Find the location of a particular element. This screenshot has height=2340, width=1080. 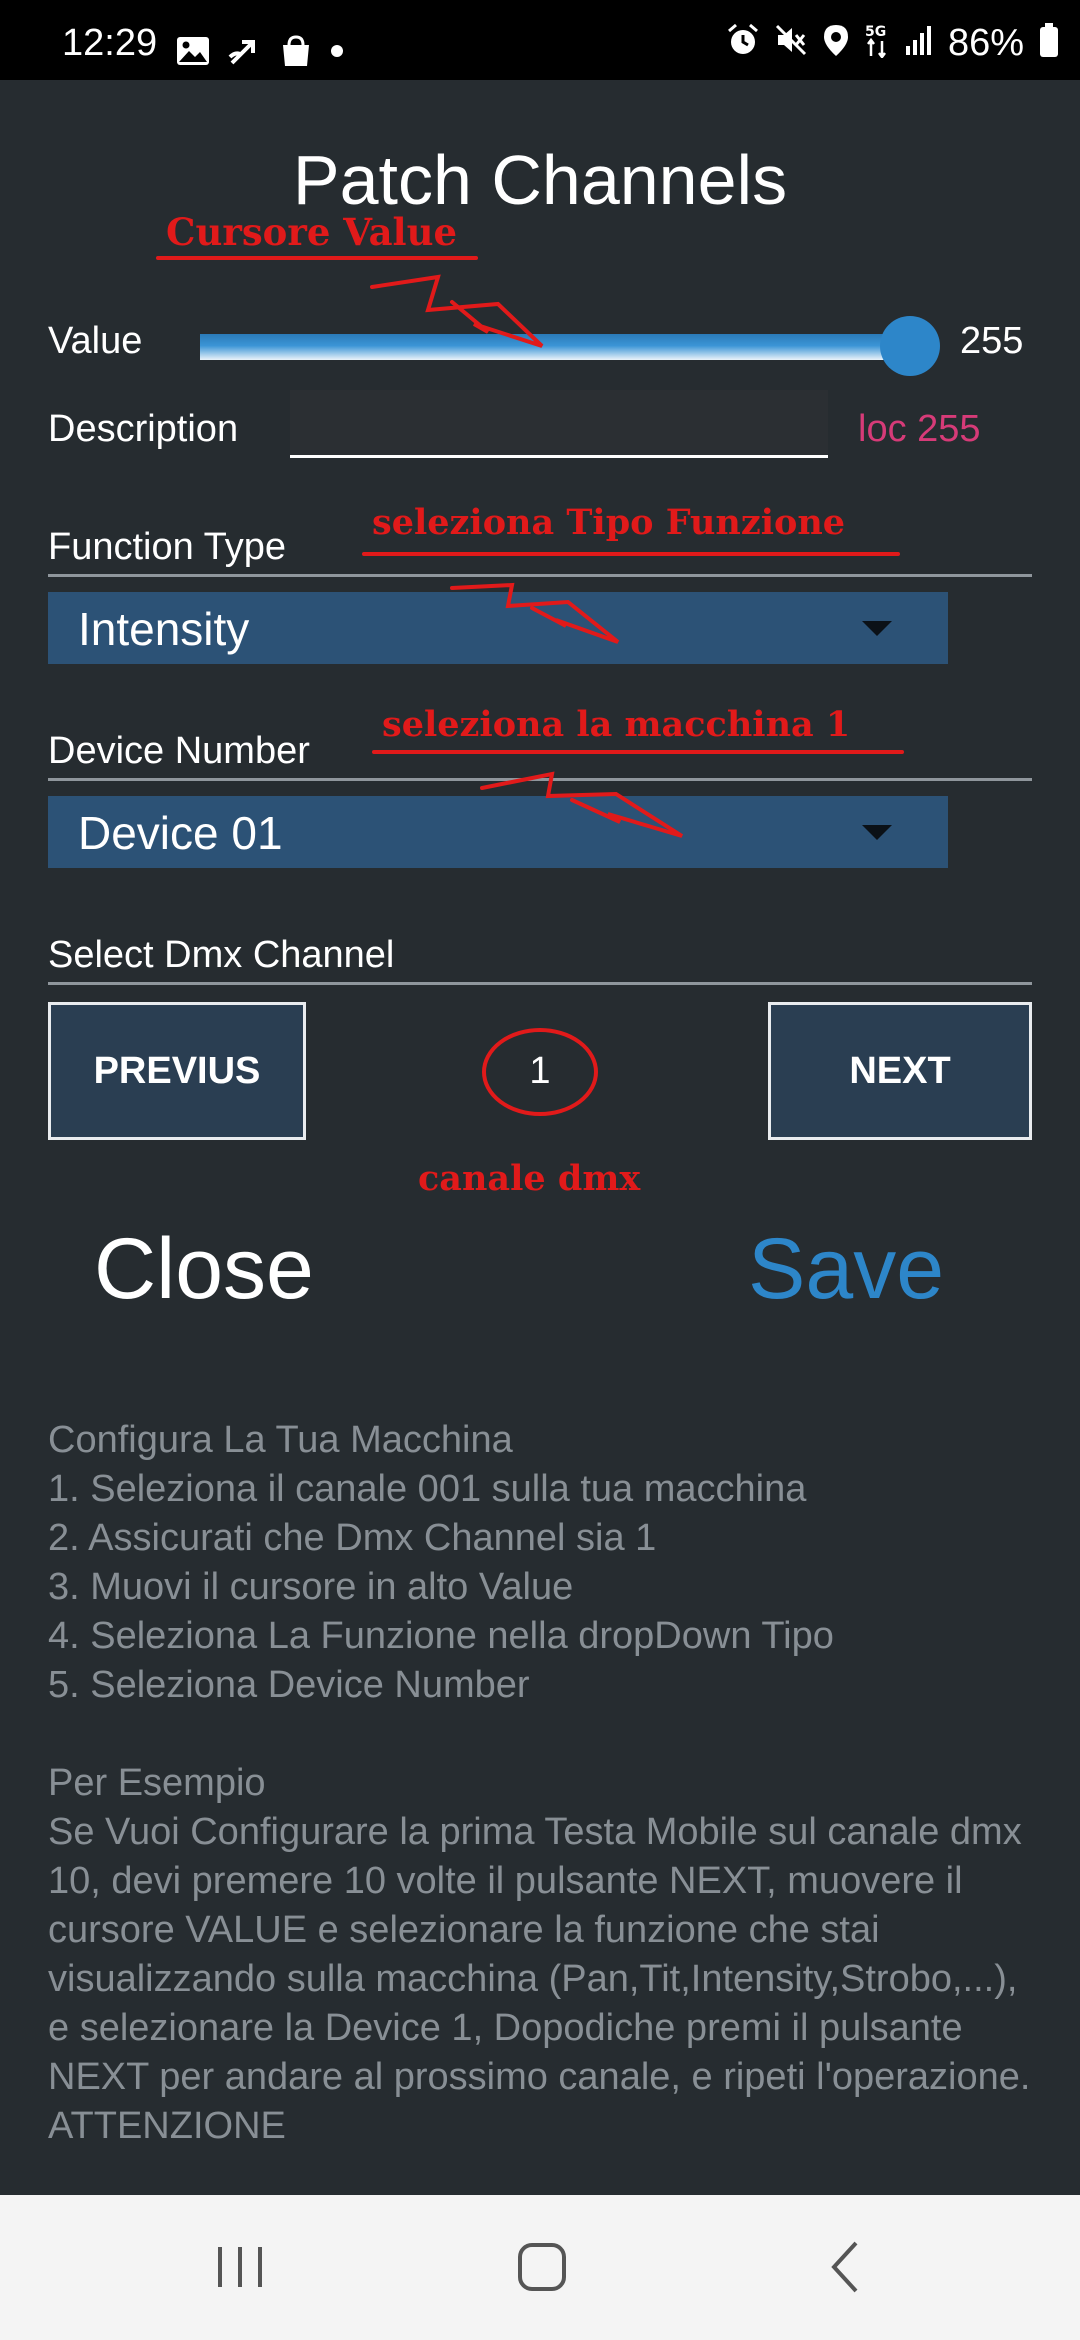

recent-apps-icon is located at coordinates (240, 2269).